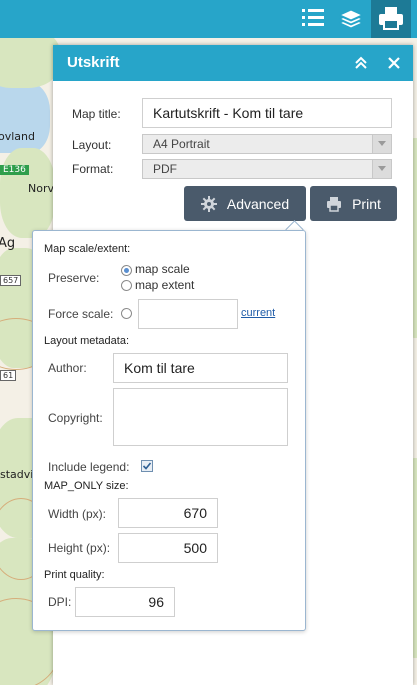  Describe the element at coordinates (87, 341) in the screenshot. I see `metadata-section-heading: Layout metadata:` at that location.